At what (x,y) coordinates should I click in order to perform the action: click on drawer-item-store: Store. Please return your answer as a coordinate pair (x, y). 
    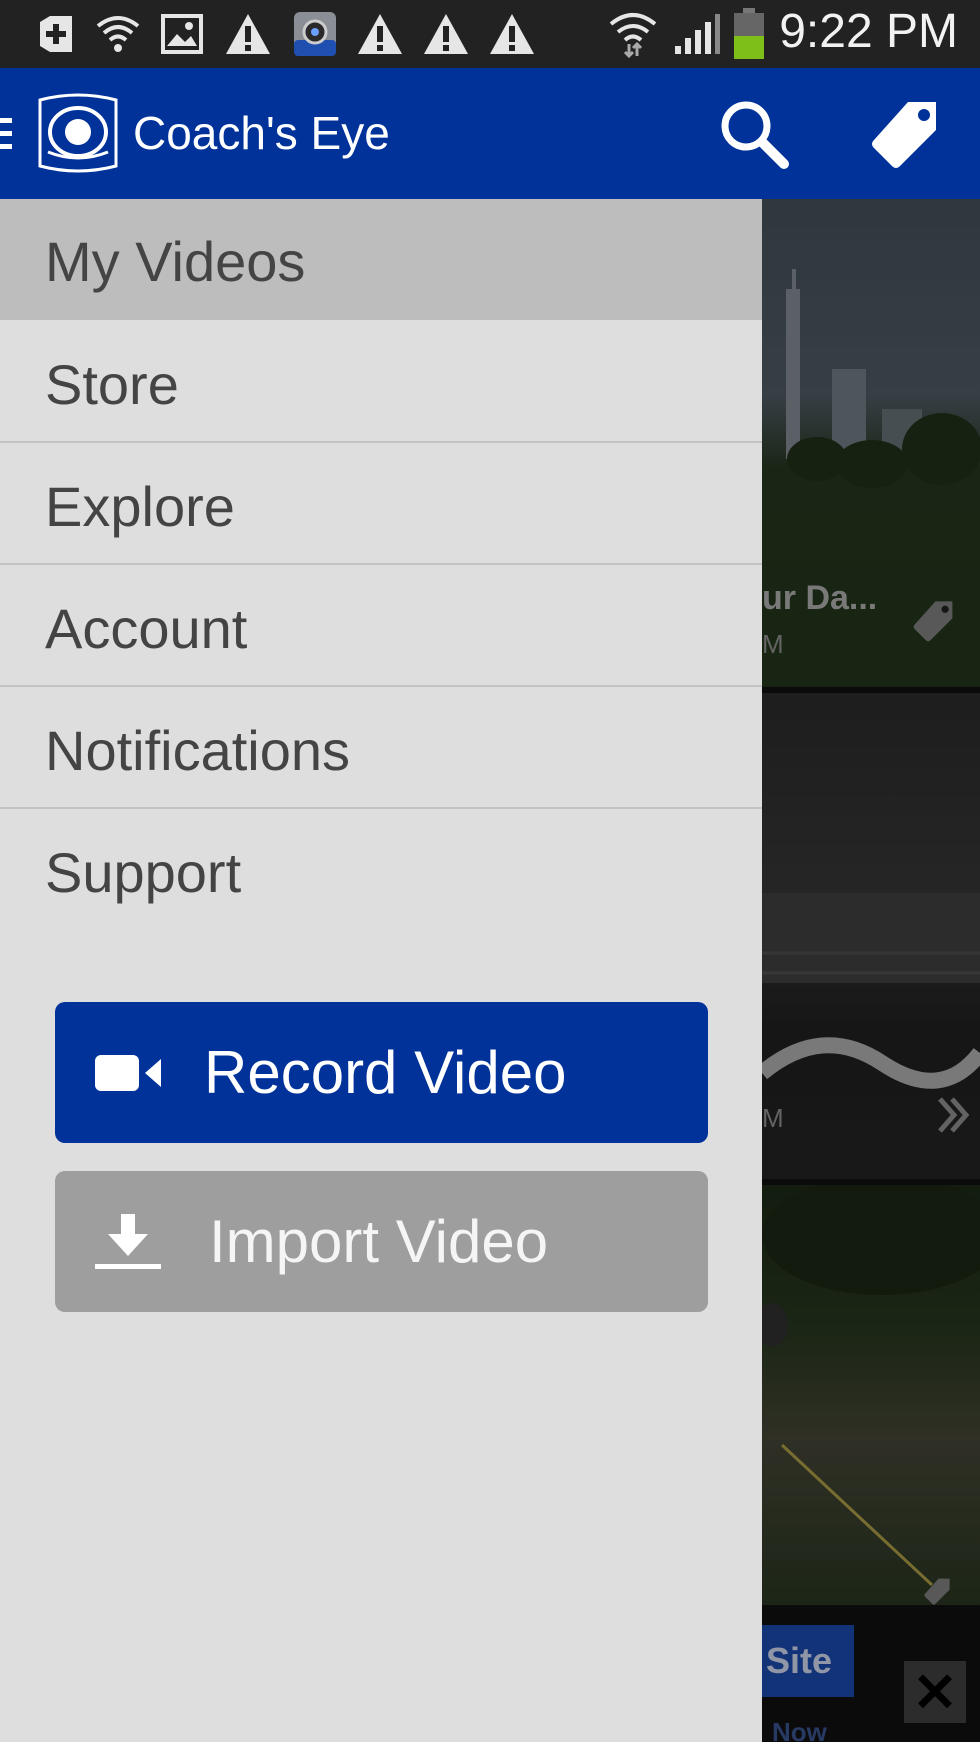
    Looking at the image, I should click on (381, 382).